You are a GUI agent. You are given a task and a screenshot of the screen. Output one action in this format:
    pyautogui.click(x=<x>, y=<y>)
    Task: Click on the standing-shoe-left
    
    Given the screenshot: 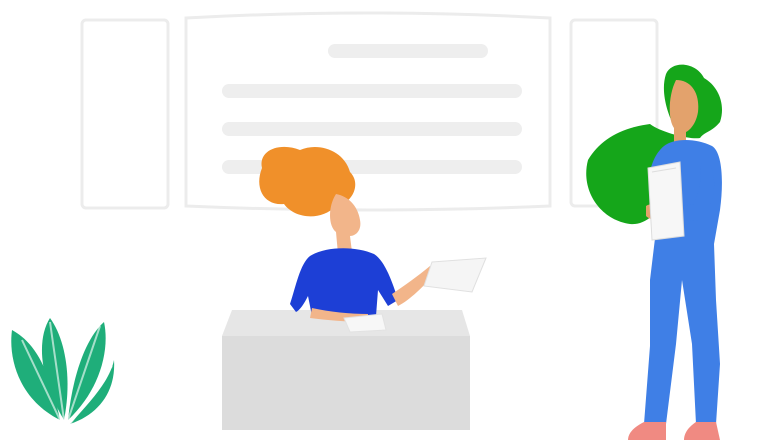 What is the action you would take?
    pyautogui.click(x=647, y=431)
    